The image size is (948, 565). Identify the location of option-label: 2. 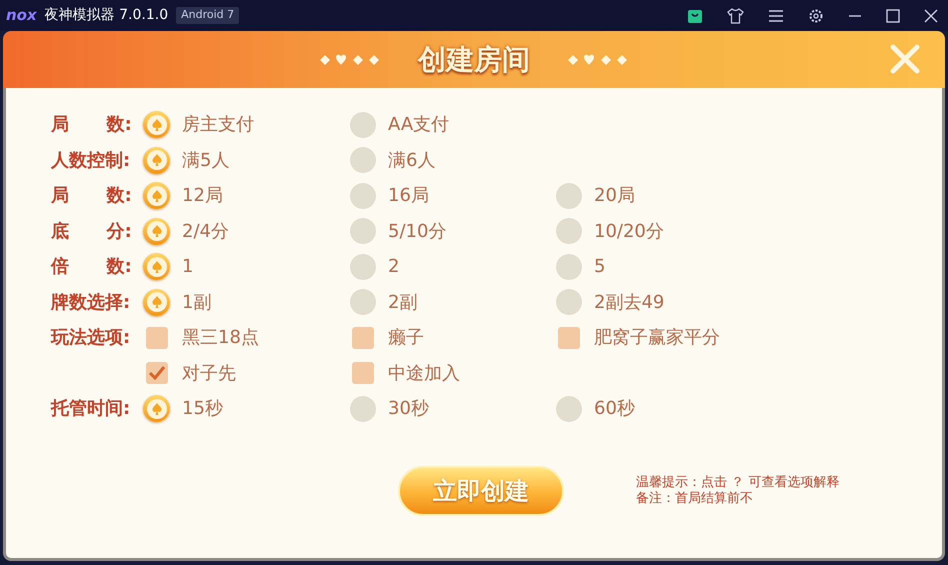
(394, 267).